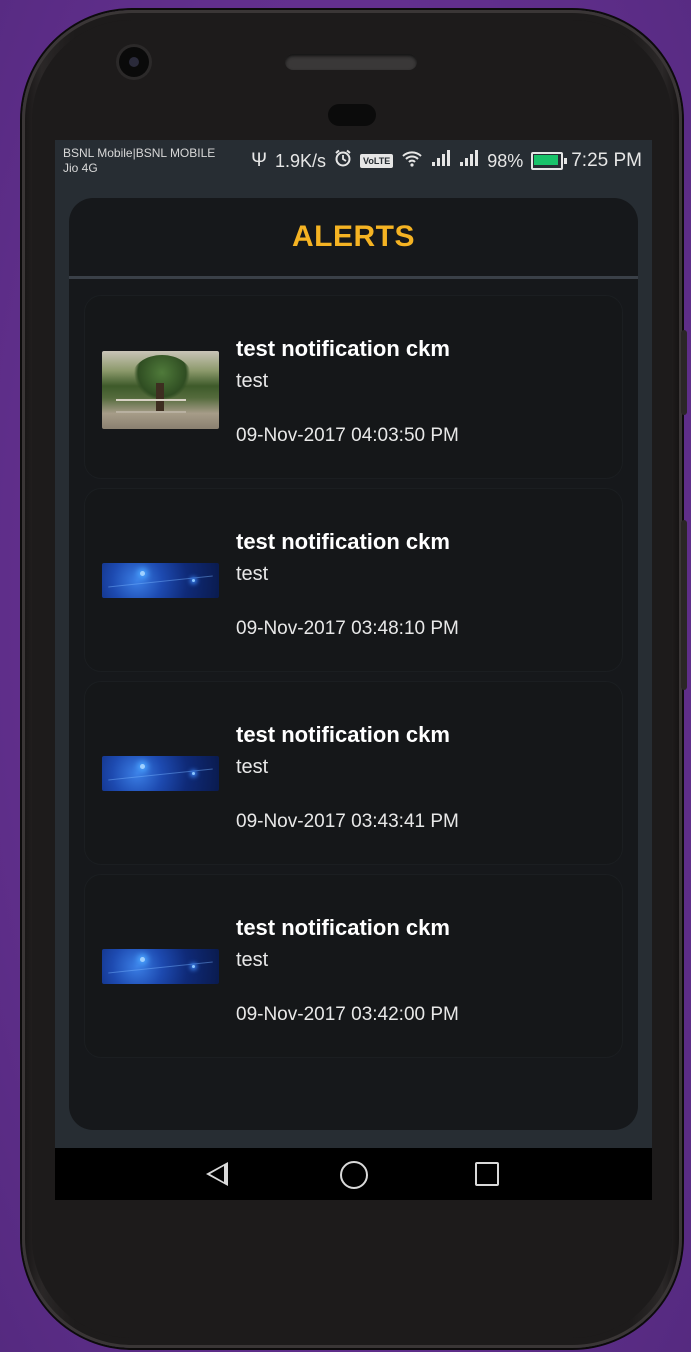 The image size is (691, 1352). Describe the element at coordinates (352, 115) in the screenshot. I see `proximity-sensor` at that location.